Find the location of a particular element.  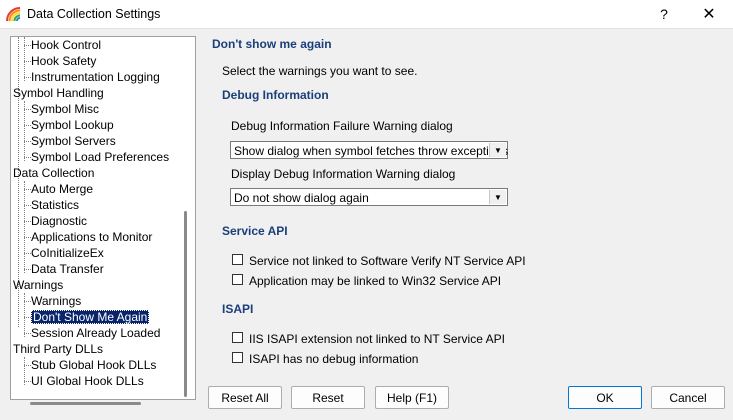

cancel-button: Cancel is located at coordinates (688, 397).